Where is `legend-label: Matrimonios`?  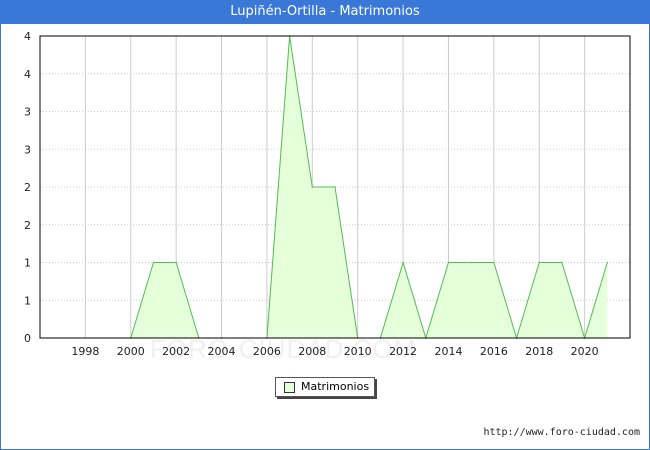 legend-label: Matrimonios is located at coordinates (335, 386).